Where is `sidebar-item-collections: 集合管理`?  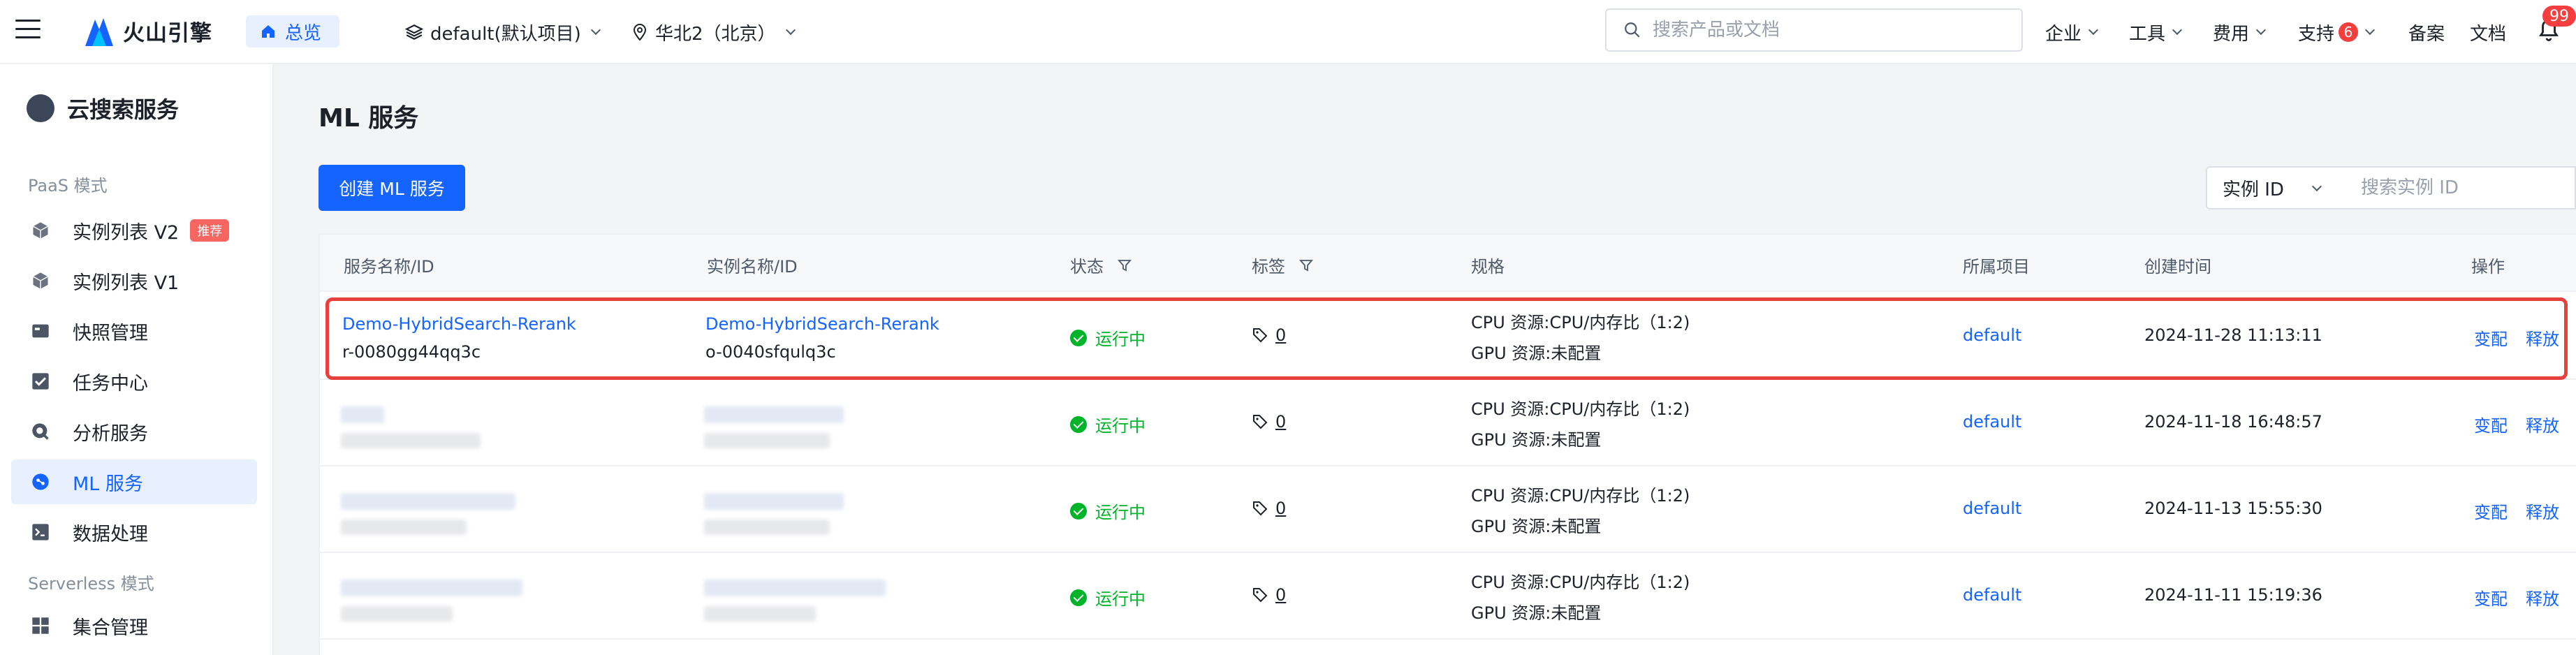
sidebar-item-collections: 集合管理 is located at coordinates (134, 625).